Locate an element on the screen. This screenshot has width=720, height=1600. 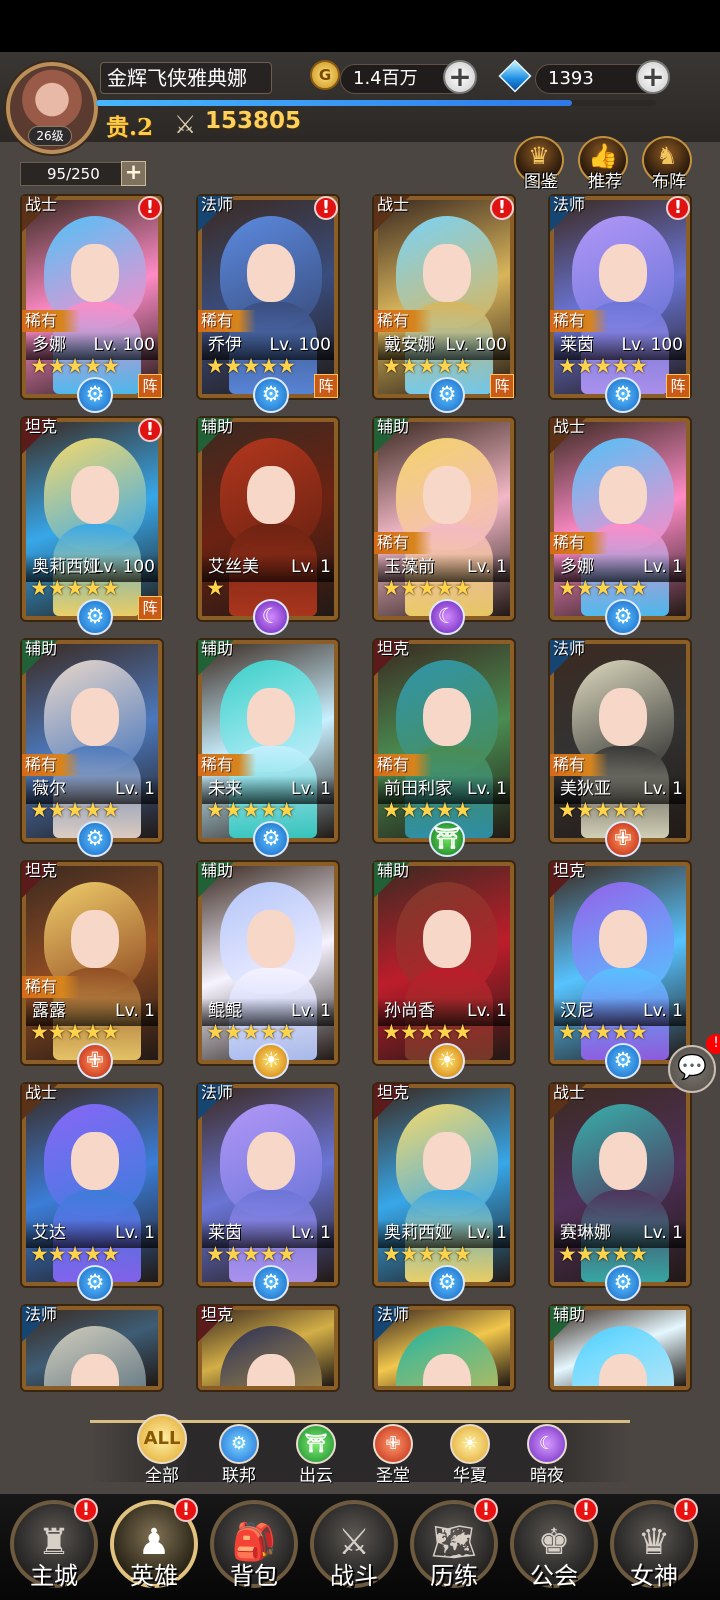
hero-card: 坦克 is located at coordinates (268, 1348).